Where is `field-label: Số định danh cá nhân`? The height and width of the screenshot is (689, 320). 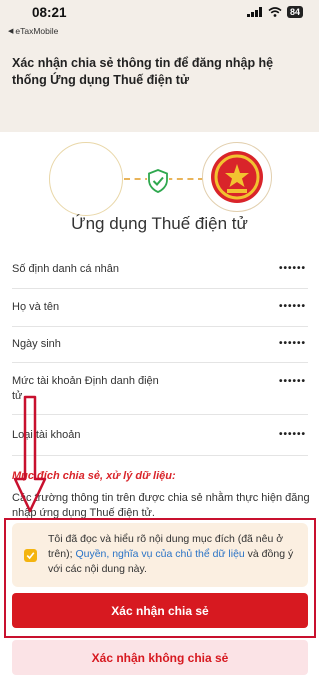
field-label: Số định danh cá nhân is located at coordinates (66, 269).